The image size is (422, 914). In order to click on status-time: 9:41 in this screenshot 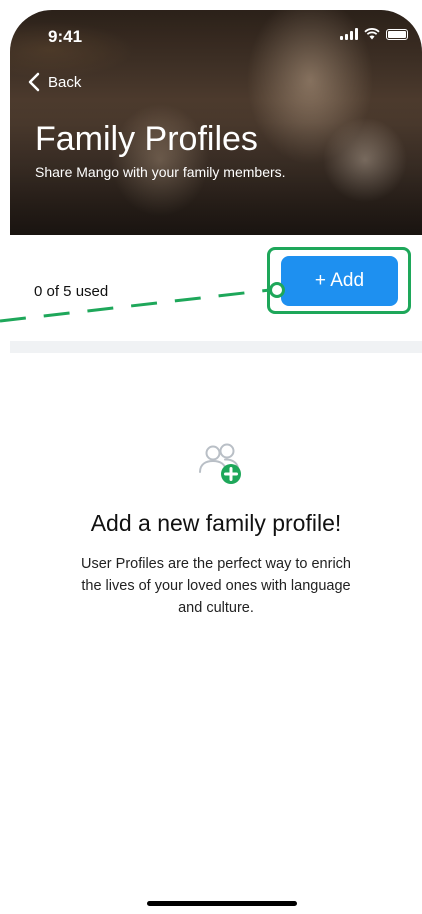, I will do `click(65, 36)`.